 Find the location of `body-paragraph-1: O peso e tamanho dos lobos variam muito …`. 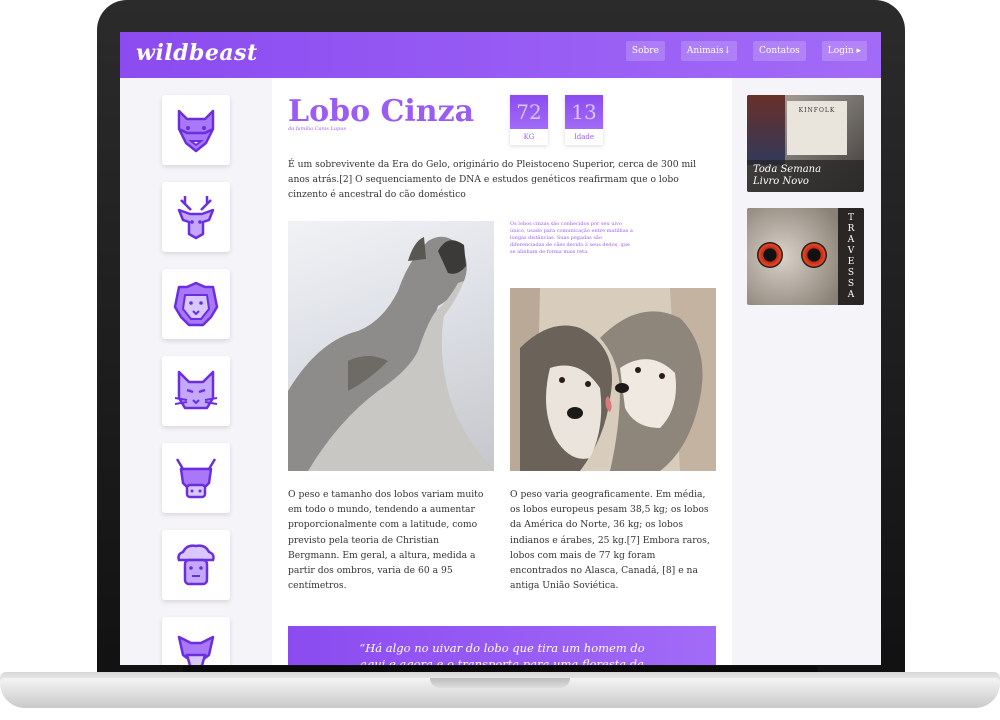

body-paragraph-1: O peso e tamanho dos lobos variam muito … is located at coordinates (386, 540).